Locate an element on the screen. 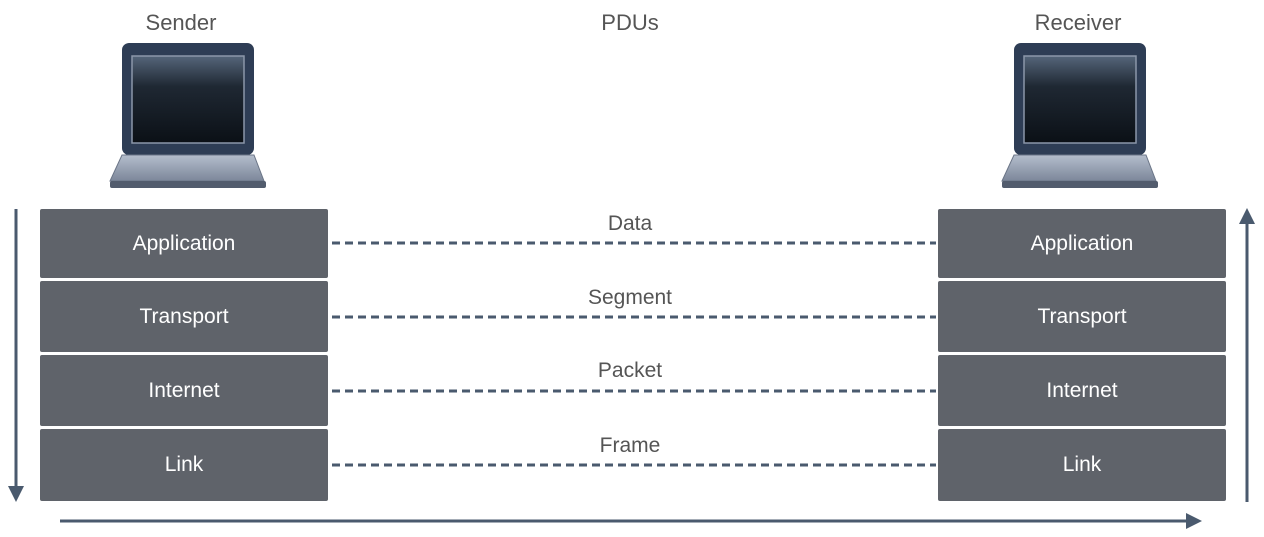 Image resolution: width=1264 pixels, height=537 pixels. pdu-label-packet: Packet is located at coordinates (630, 370).